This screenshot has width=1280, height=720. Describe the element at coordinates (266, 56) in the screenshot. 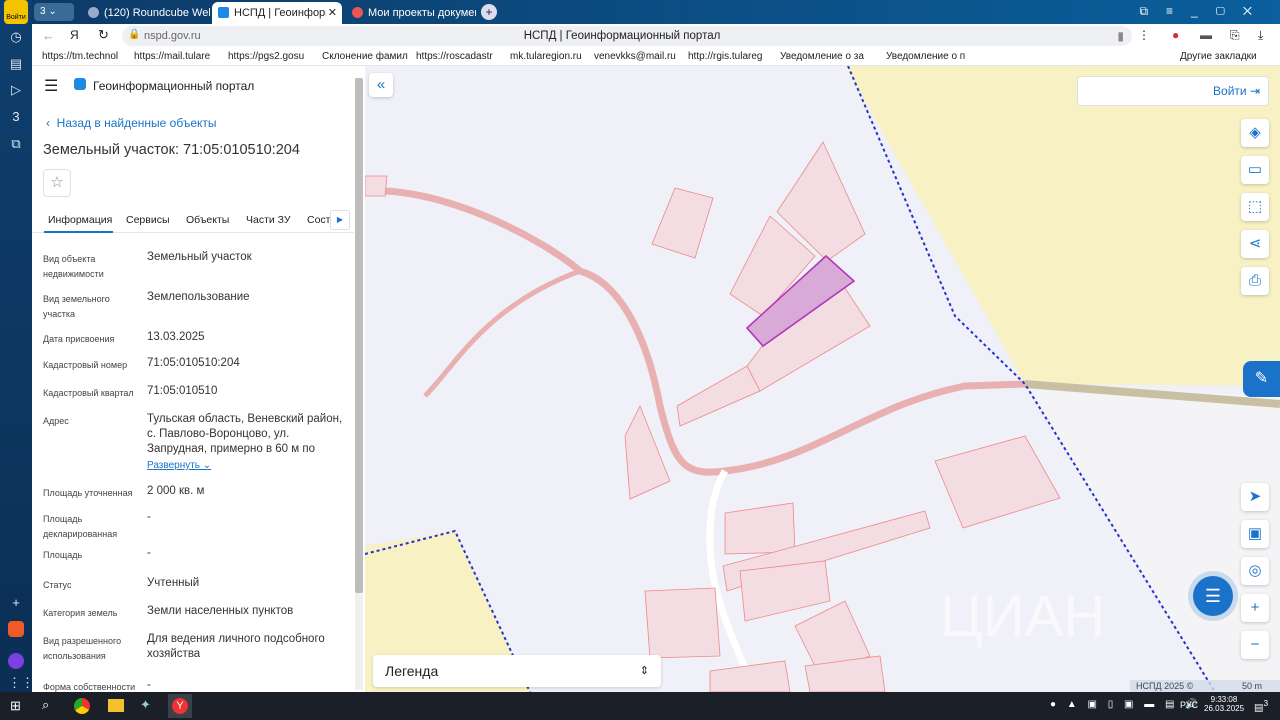

I see `bookmark: https://pgs2.gosu` at that location.